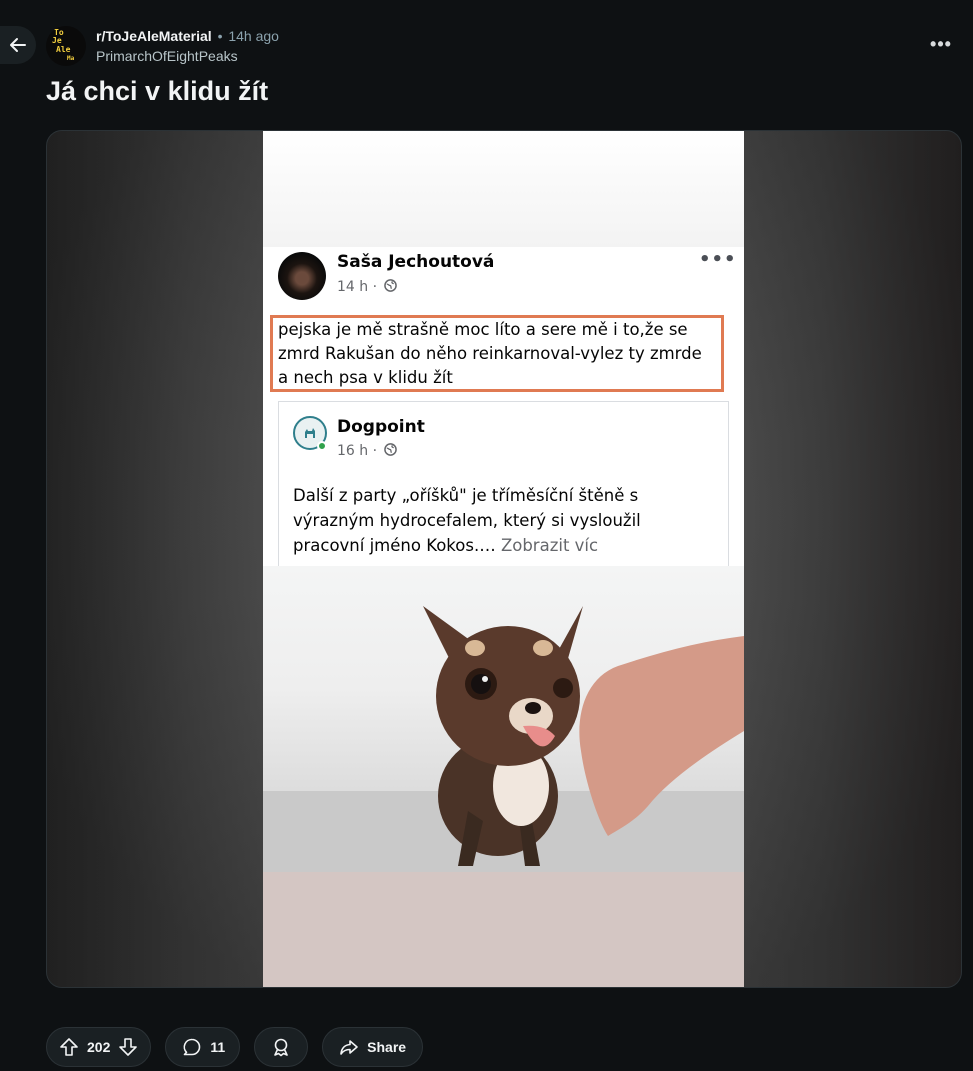 This screenshot has height=1071, width=973. I want to click on shared-line-last: pracovní jméno Kokos.… Zobrazit víc, so click(446, 545).